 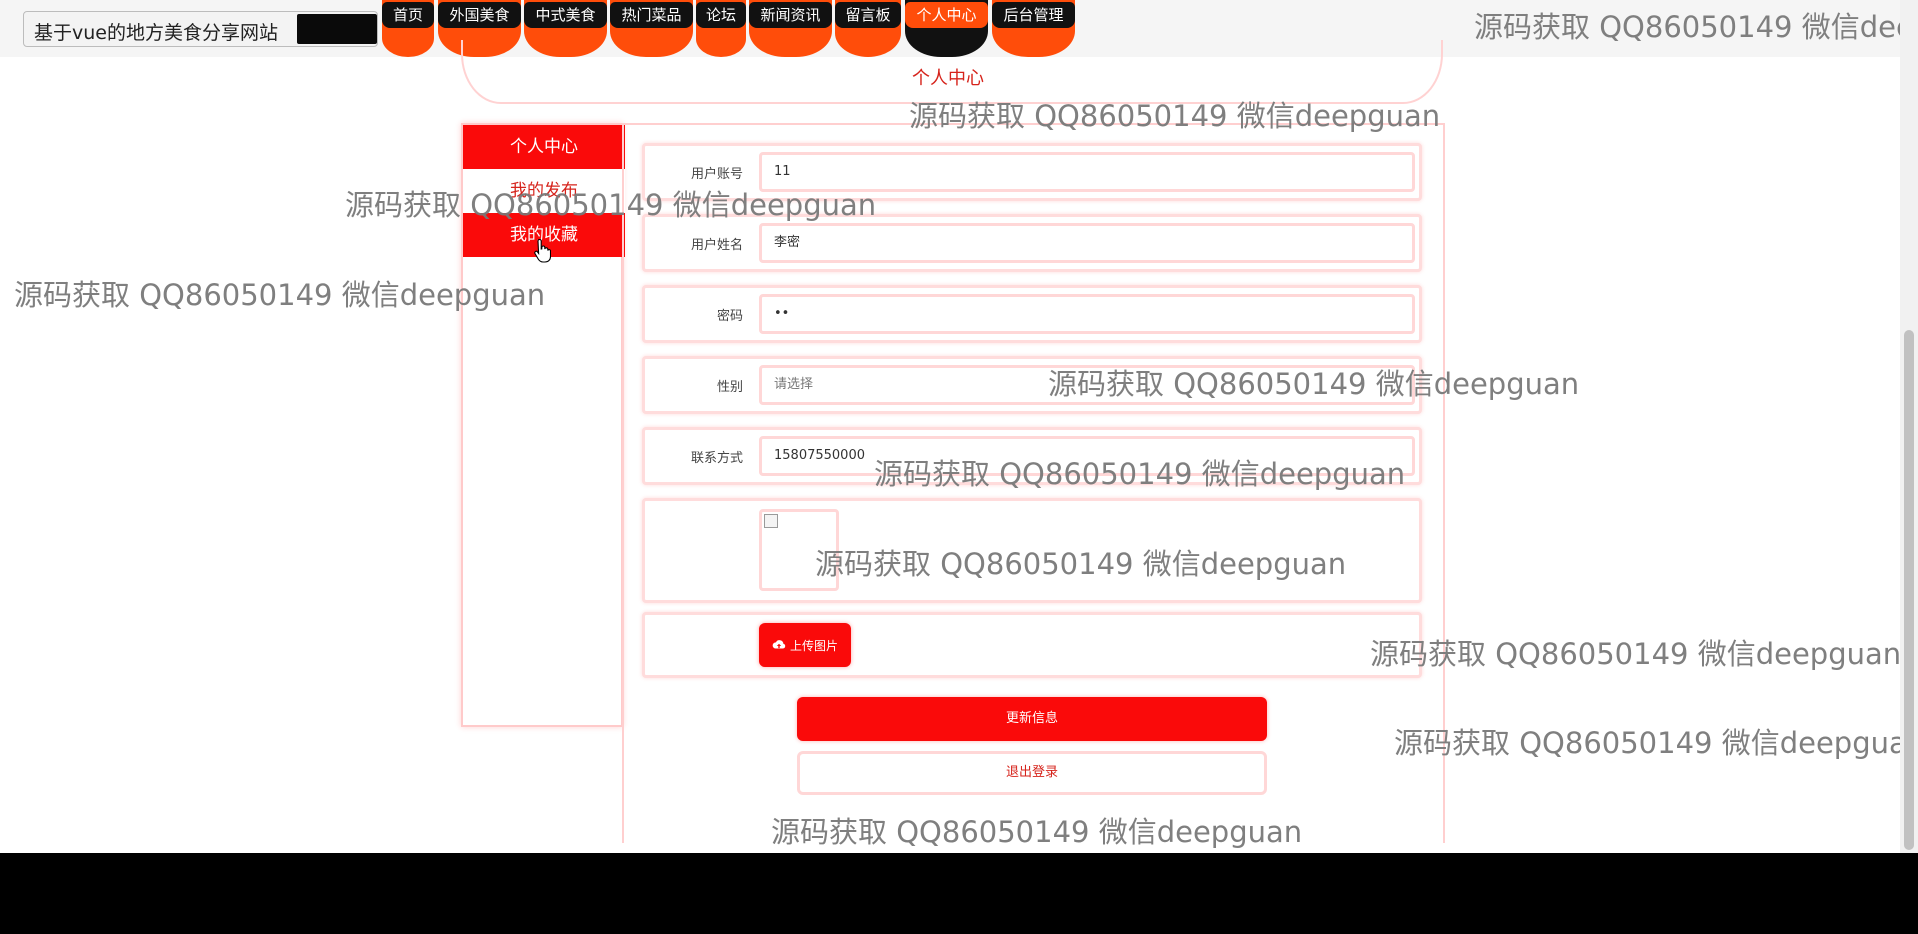 I want to click on phone-input: 15807550000, so click(x=1087, y=456).